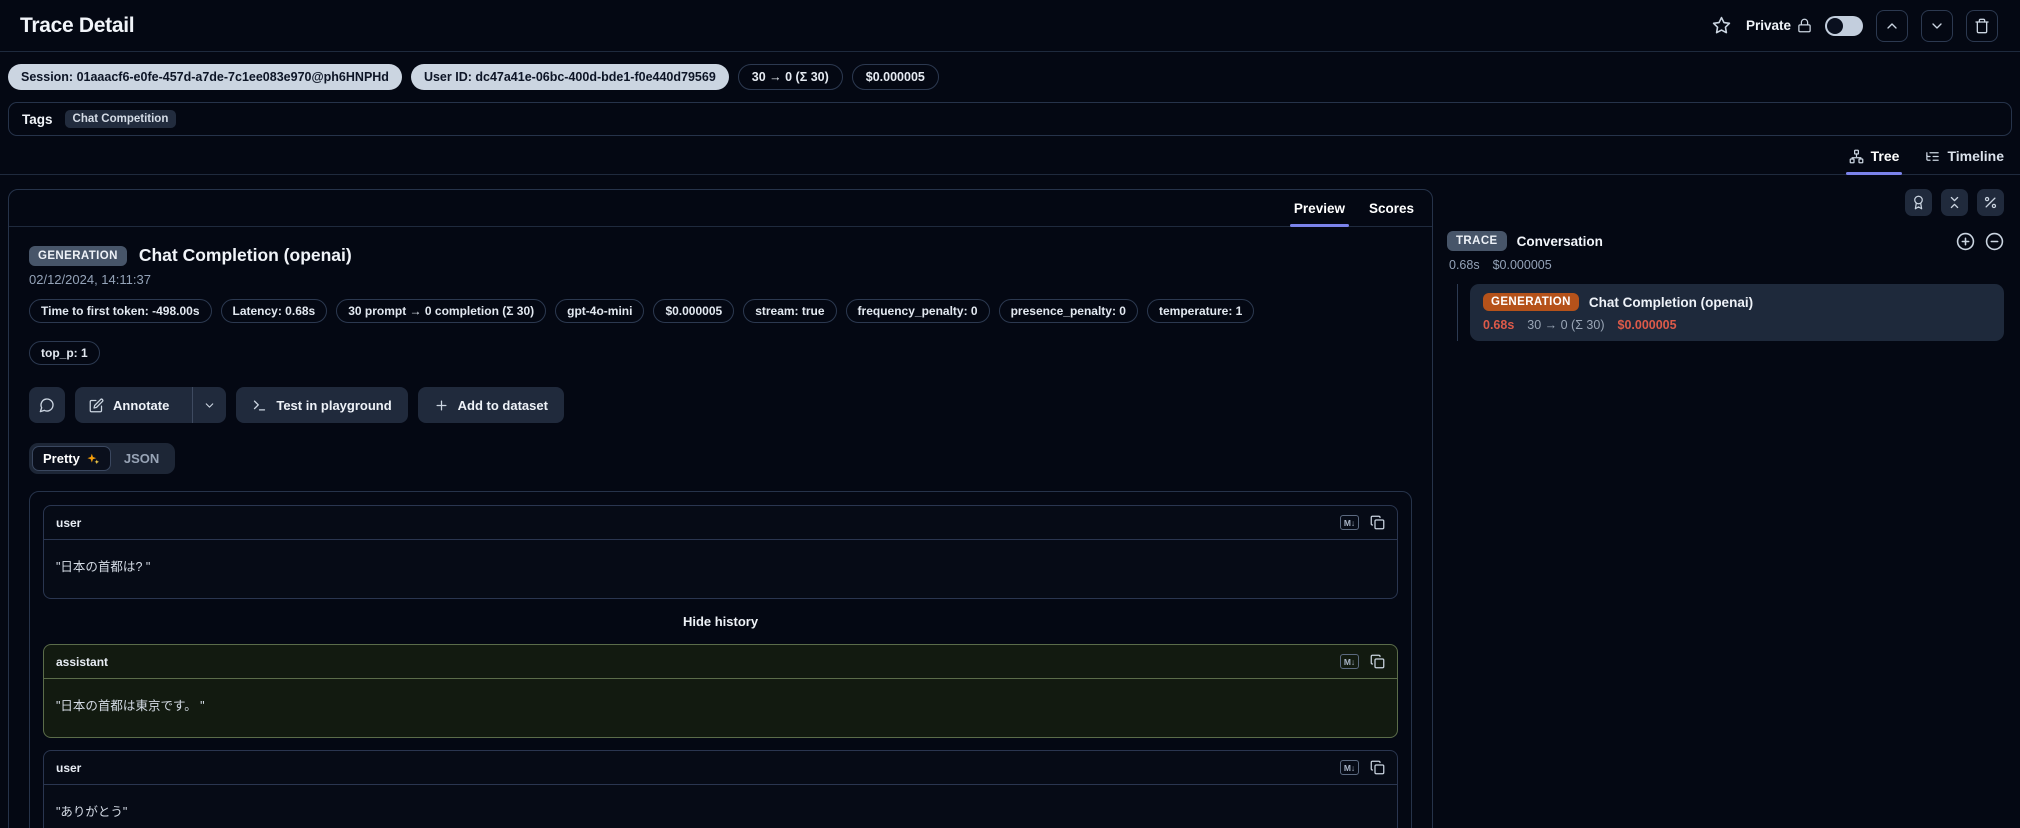 Image resolution: width=2020 pixels, height=828 pixels. Describe the element at coordinates (502, 405) in the screenshot. I see `add-to-dataset-label: Add to dataset` at that location.